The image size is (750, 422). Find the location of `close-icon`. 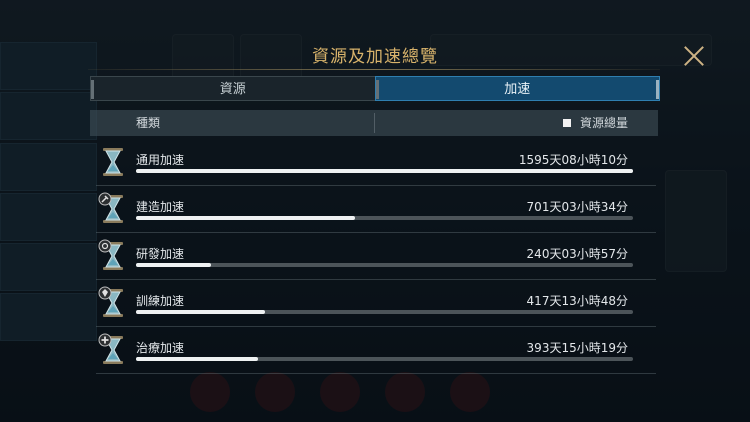

close-icon is located at coordinates (694, 56).